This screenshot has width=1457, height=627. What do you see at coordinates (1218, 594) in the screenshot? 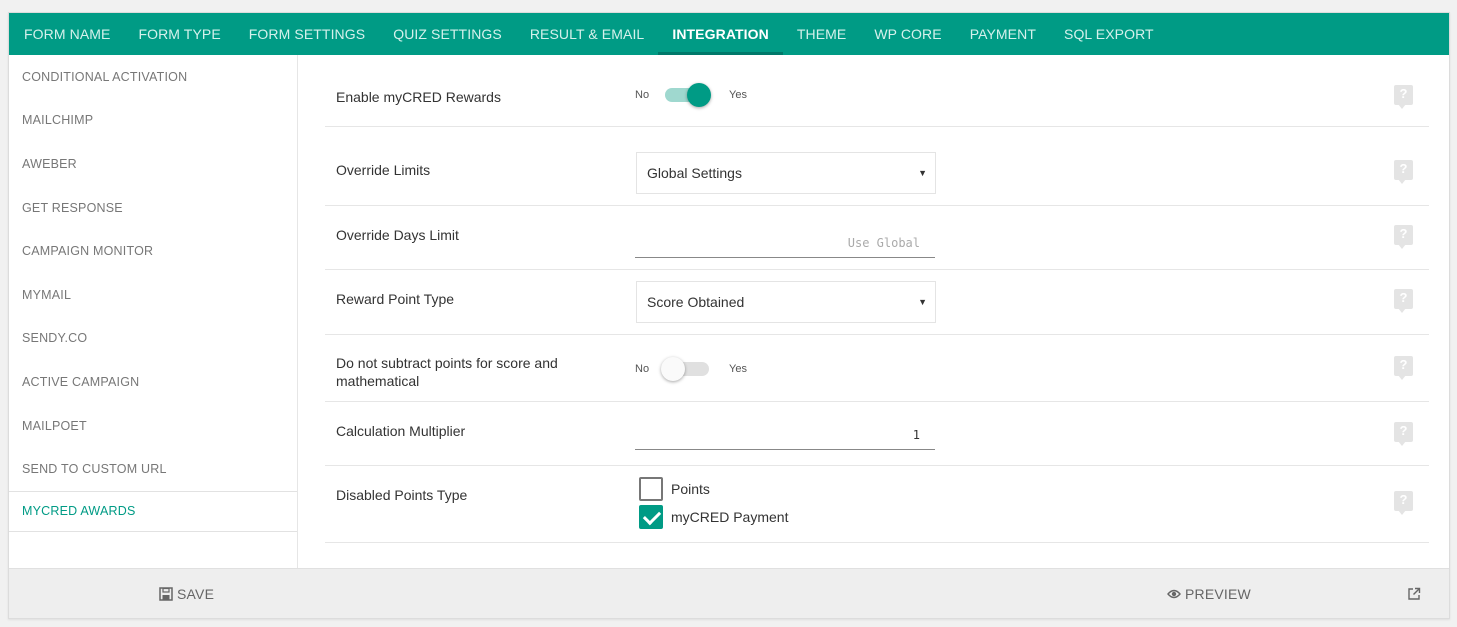
I see `preview-label: PREVIEW` at bounding box center [1218, 594].